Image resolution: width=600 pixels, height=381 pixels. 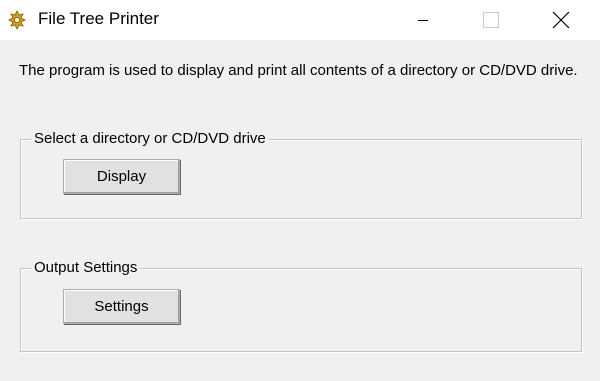 What do you see at coordinates (121, 306) in the screenshot?
I see `settings-button: Settings` at bounding box center [121, 306].